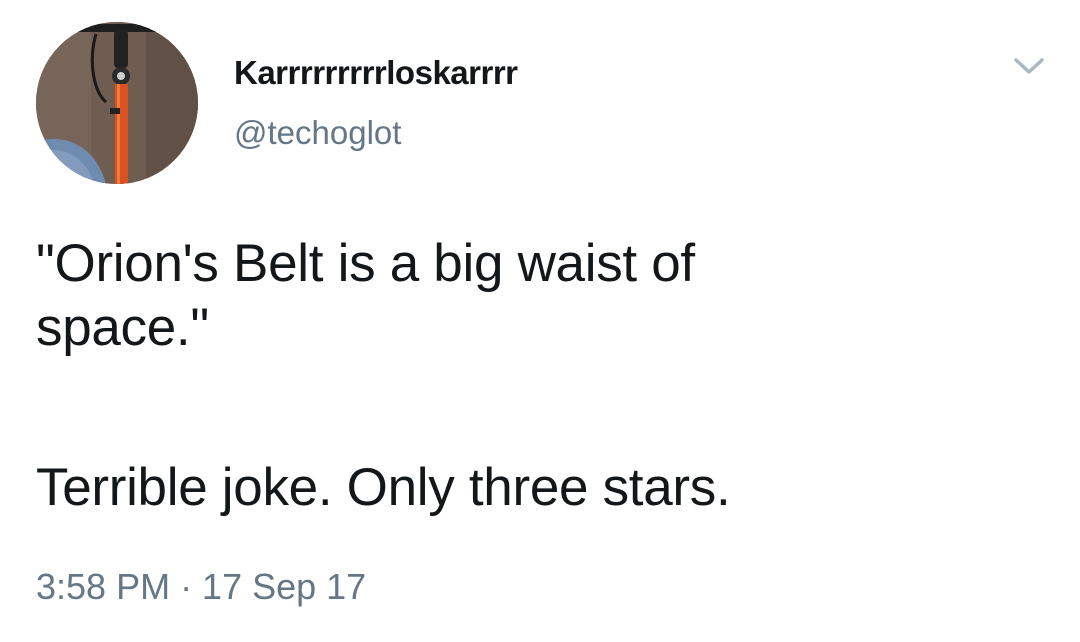  What do you see at coordinates (383, 487) in the screenshot?
I see `tweet-text-line-3: Terrible joke. Only three stars.` at bounding box center [383, 487].